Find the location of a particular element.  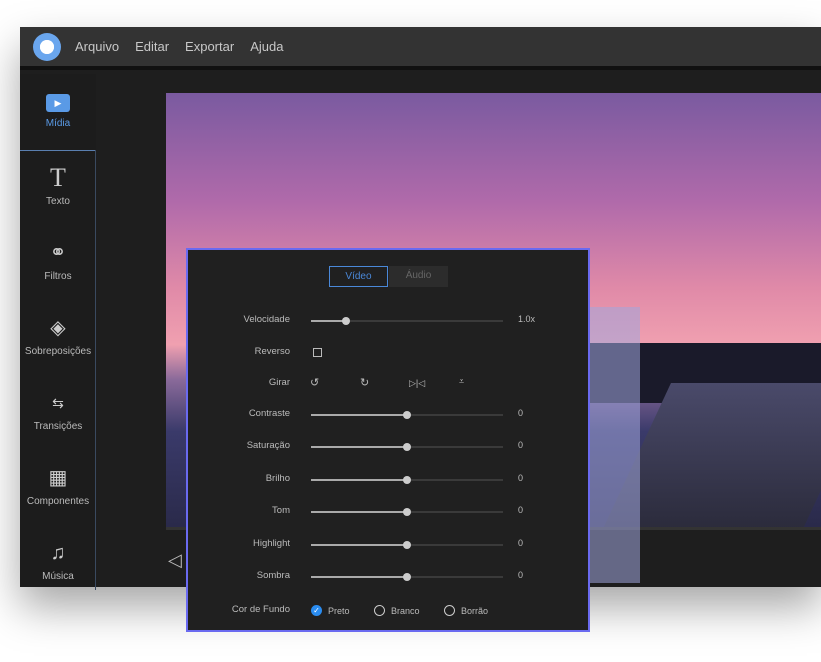

menu-editar: Editar is located at coordinates (152, 46).